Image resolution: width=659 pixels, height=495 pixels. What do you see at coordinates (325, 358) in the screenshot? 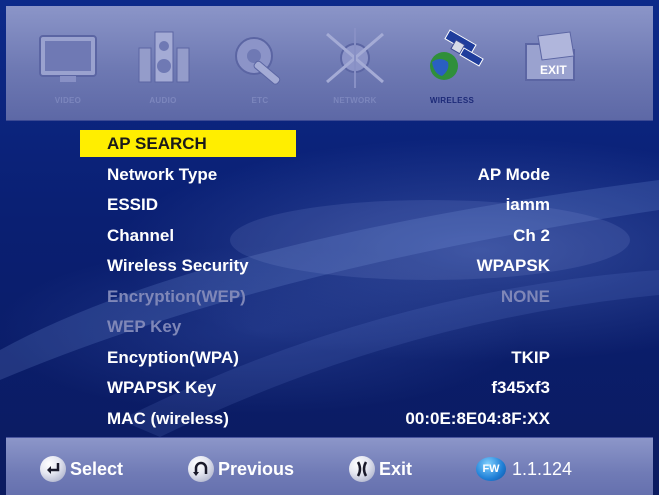
I see `menu-item-encryption-wpa: Encyption(WPA) TKIP` at bounding box center [325, 358].